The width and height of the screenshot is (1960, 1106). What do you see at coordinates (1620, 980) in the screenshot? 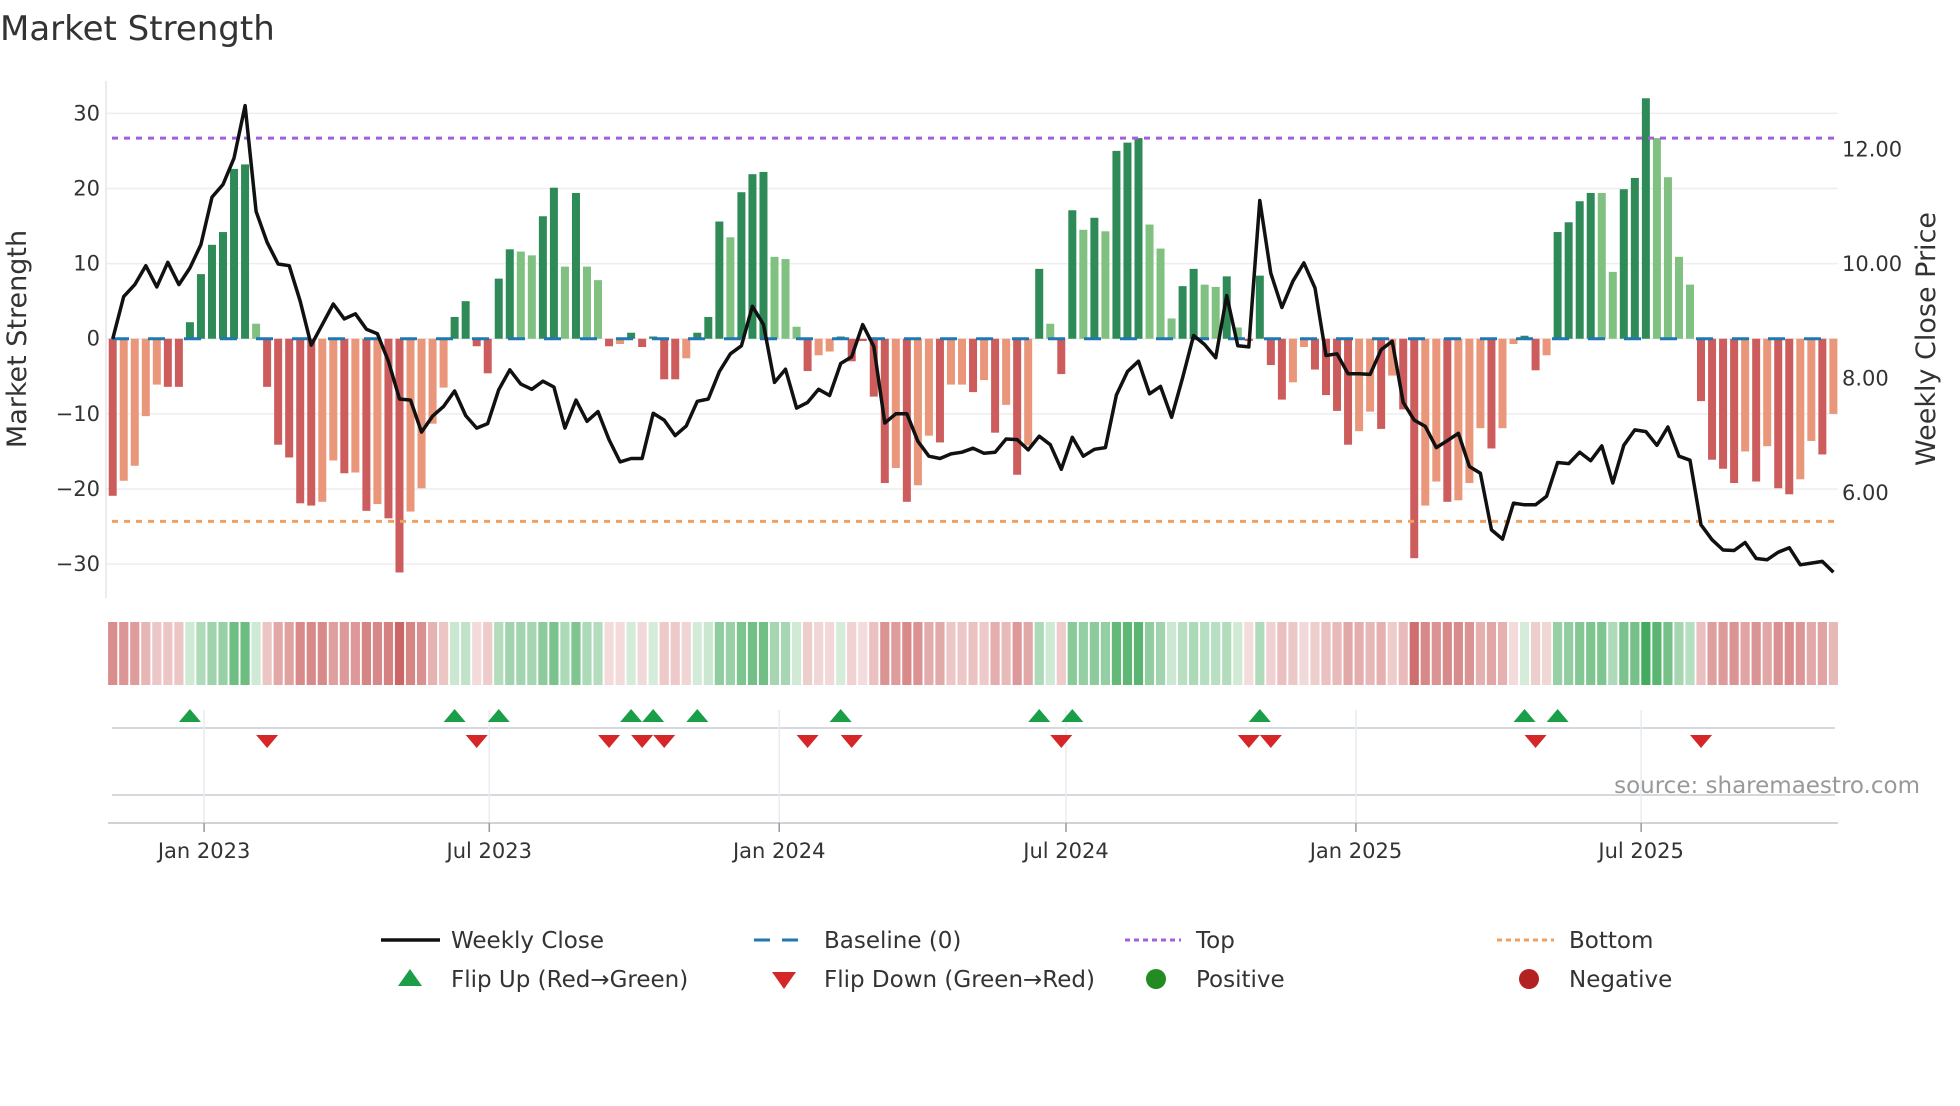
I see `legend-negative: Negative` at bounding box center [1620, 980].